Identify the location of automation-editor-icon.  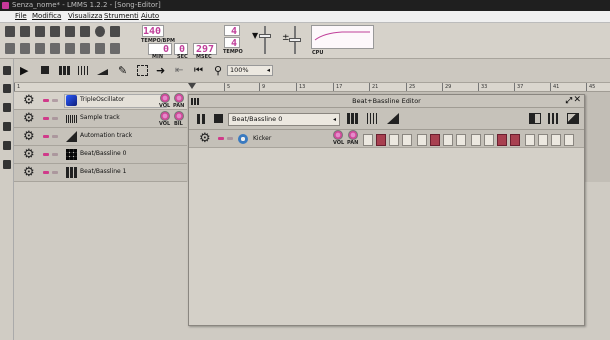
(55, 48).